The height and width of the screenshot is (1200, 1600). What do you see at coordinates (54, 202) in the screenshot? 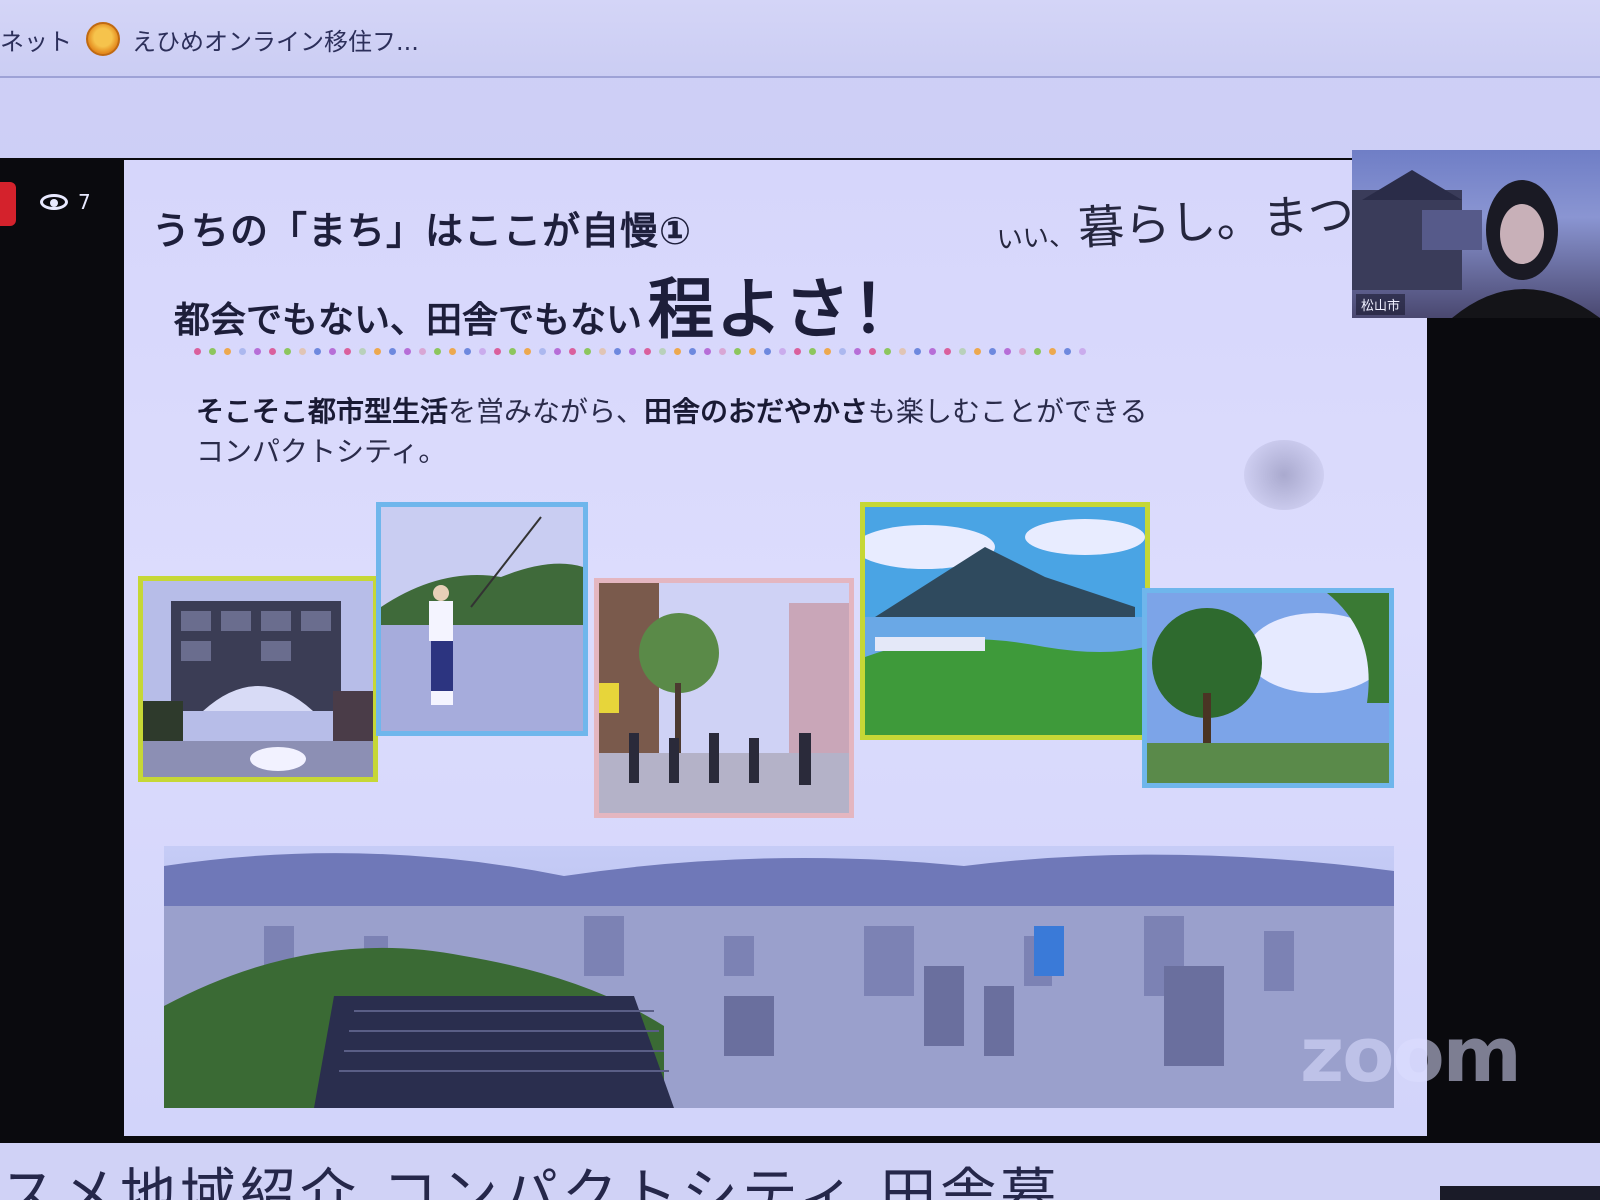
I see `eye-icon` at bounding box center [54, 202].